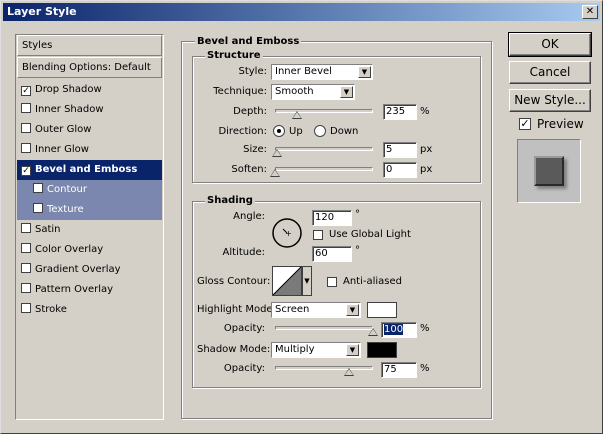  Describe the element at coordinates (400, 150) in the screenshot. I see `size-input: 5` at that location.